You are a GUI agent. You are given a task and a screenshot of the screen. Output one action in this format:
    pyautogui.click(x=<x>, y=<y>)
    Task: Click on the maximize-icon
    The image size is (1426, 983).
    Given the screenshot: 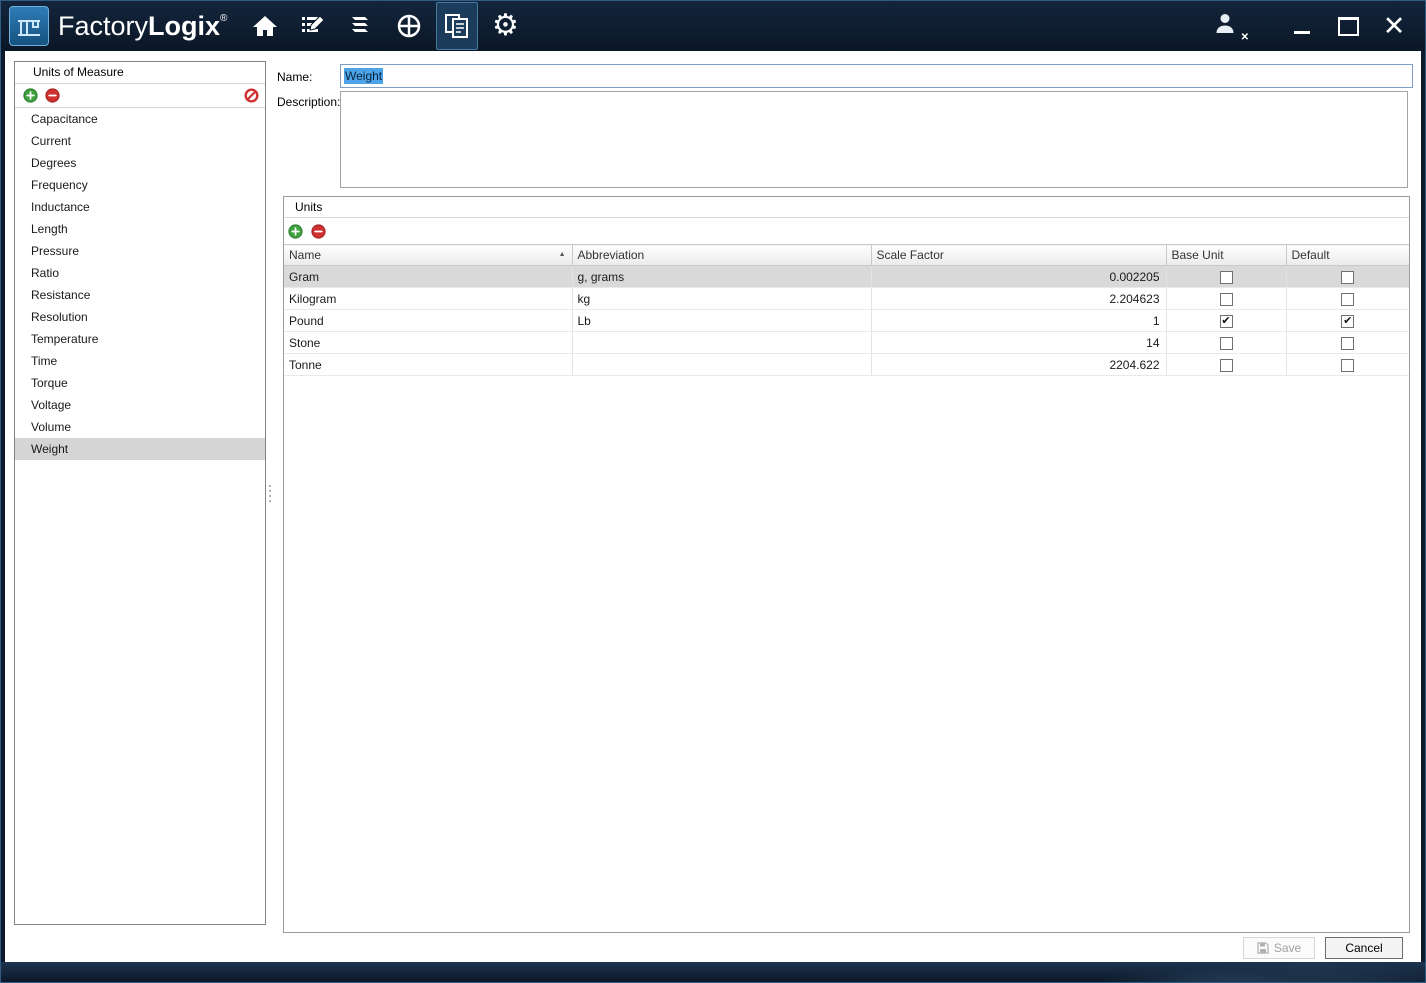 What is the action you would take?
    pyautogui.click(x=1348, y=26)
    